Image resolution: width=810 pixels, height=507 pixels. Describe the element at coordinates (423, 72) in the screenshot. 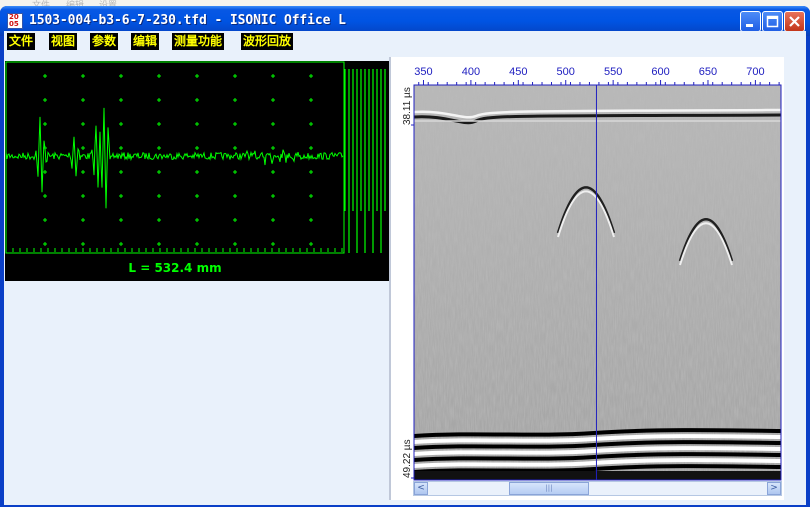

I see `x-tick-label: 350` at that location.